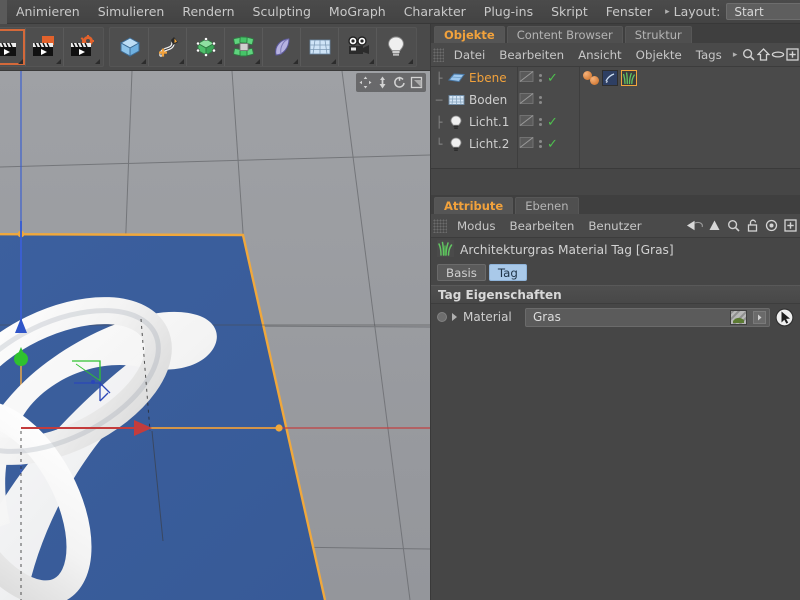  What do you see at coordinates (778, 55) in the screenshot?
I see `ellipse-icon` at bounding box center [778, 55].